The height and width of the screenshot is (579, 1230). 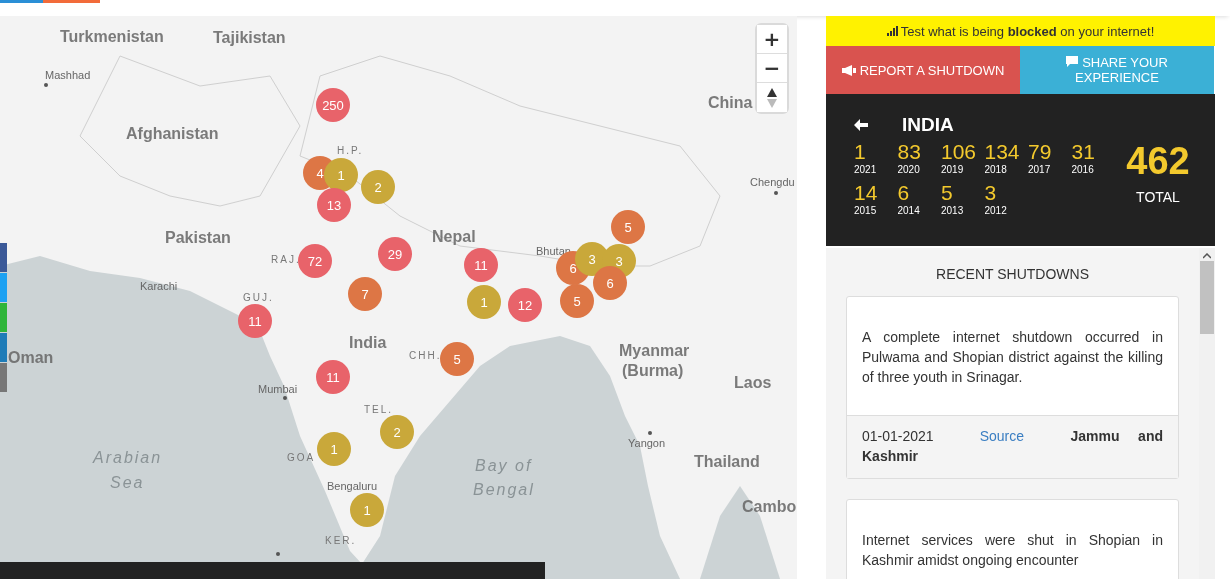 I want to click on map-label: CHH., so click(x=425, y=355).